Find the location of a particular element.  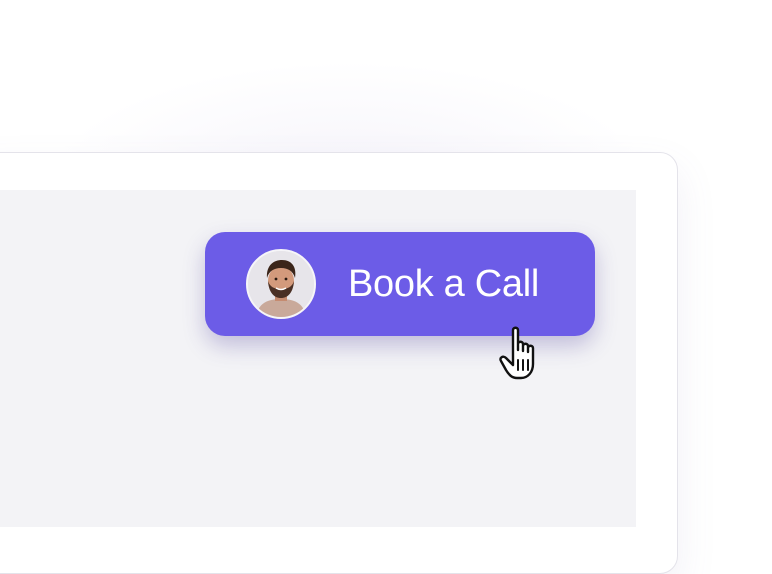

book-a-call-button: Book a Call is located at coordinates (400, 284).